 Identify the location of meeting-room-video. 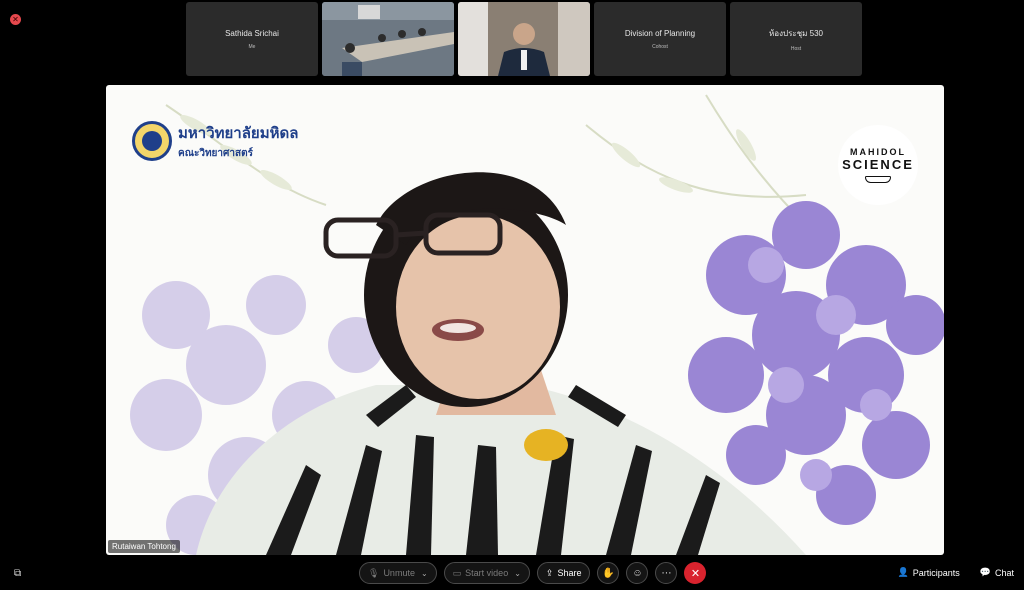
(388, 39).